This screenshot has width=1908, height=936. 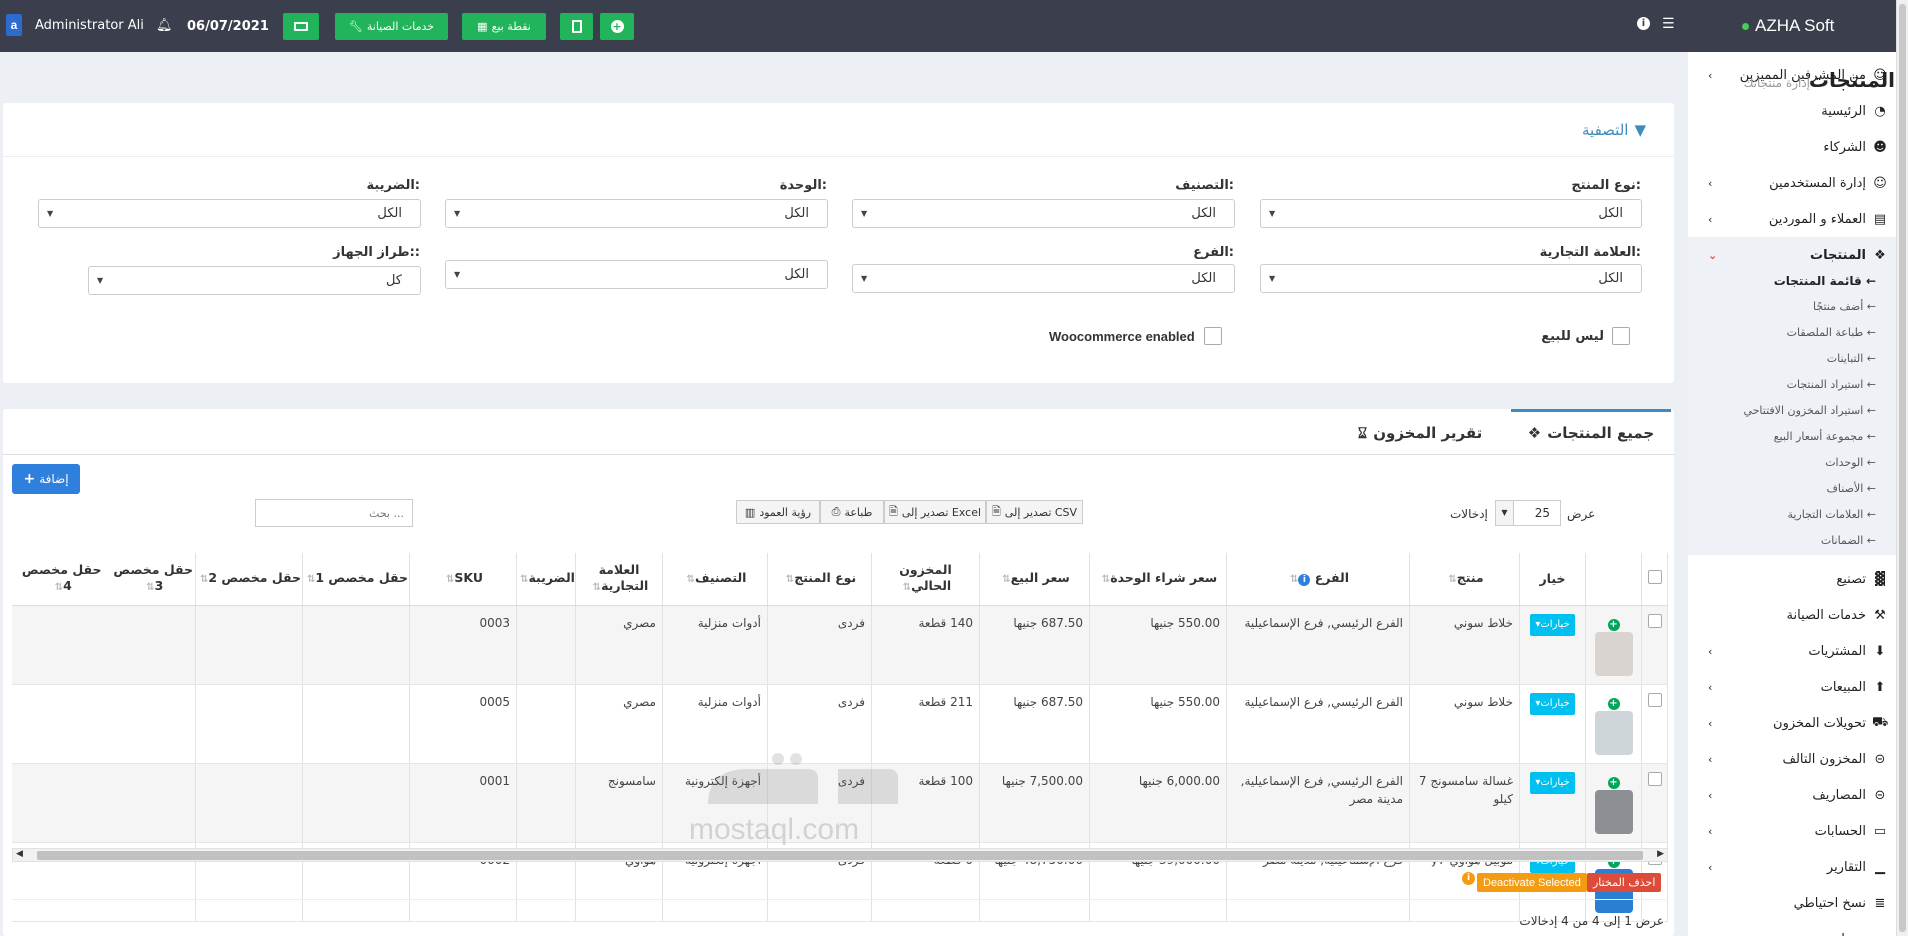 What do you see at coordinates (1792, 490) in the screenshot?
I see `sidebar-subitem: الأصناف ←` at bounding box center [1792, 490].